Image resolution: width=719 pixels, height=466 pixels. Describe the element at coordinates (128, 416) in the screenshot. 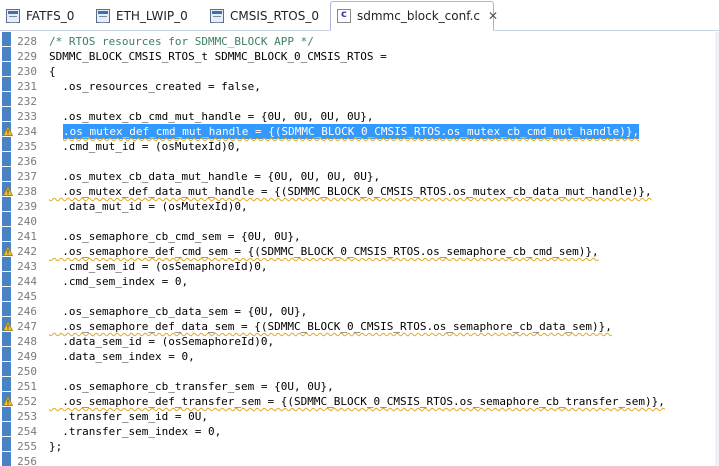

I see `code-text: .transfer_sem_id = 0U,` at that location.